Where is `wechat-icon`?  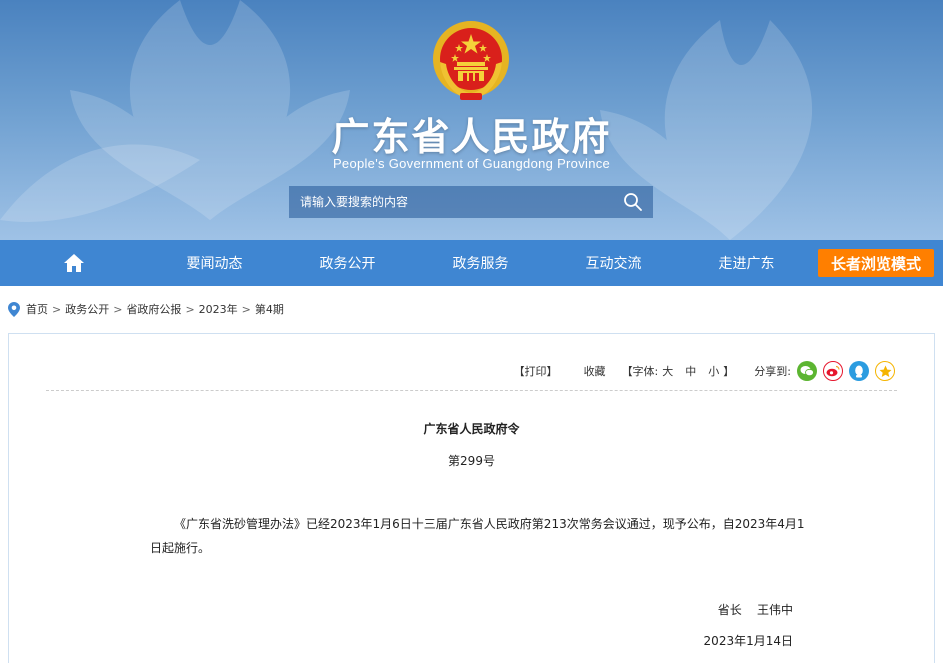 wechat-icon is located at coordinates (807, 371).